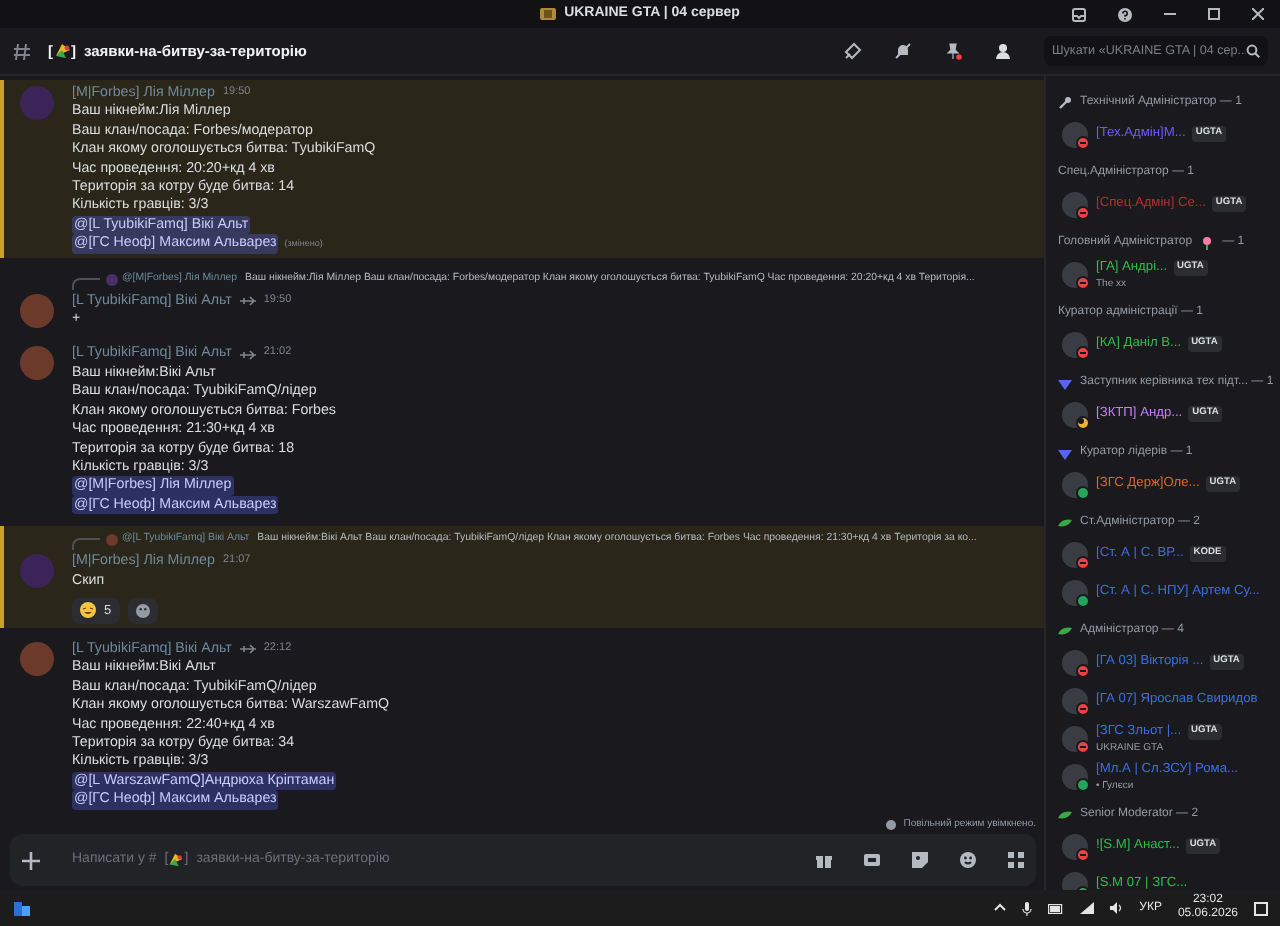 The width and height of the screenshot is (1280, 926). I want to click on help-icon, so click(1125, 14).